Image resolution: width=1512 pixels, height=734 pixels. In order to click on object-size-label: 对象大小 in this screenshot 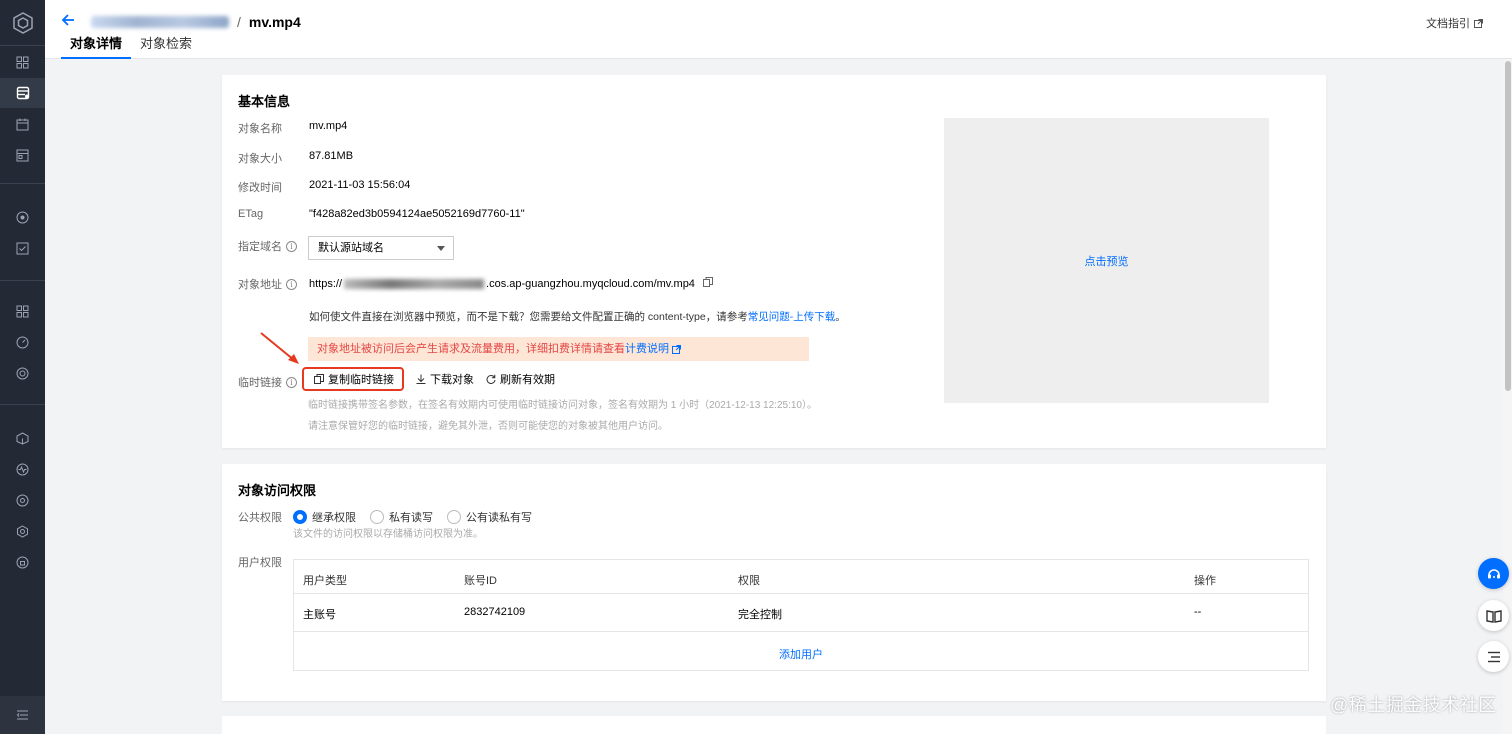, I will do `click(260, 159)`.